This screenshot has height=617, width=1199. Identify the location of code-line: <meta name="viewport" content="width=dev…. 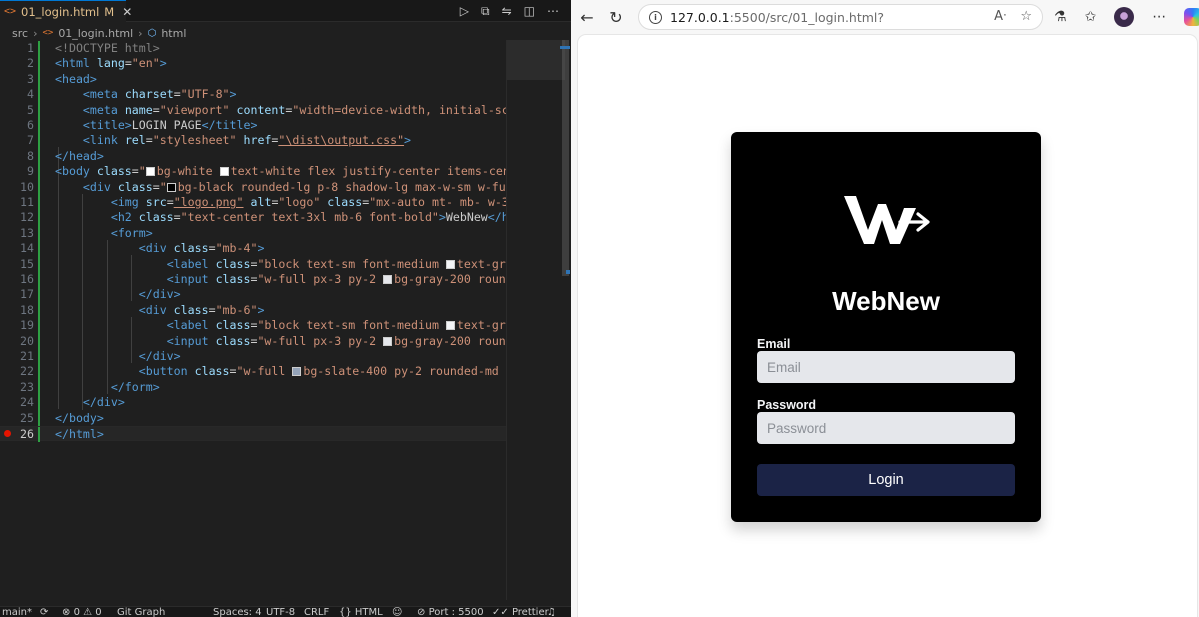
(294, 109).